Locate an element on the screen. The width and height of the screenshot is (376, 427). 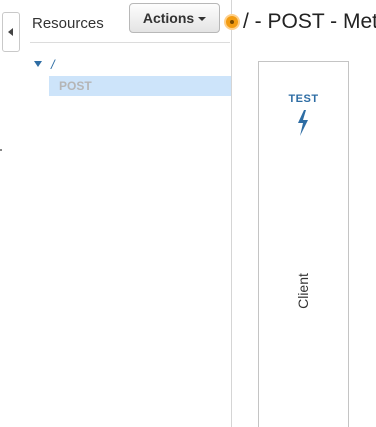
resource-tree-root: / is located at coordinates (44, 64).